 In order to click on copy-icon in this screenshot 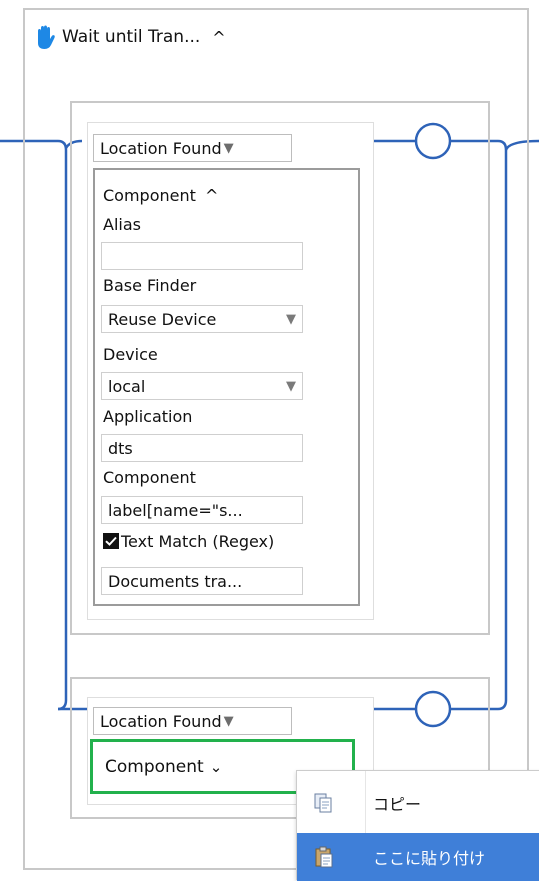, I will do `click(323, 803)`.